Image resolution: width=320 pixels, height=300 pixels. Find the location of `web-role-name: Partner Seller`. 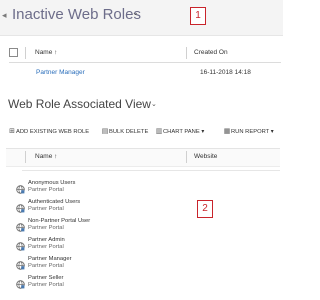

web-role-name: Partner Seller is located at coordinates (45, 278).